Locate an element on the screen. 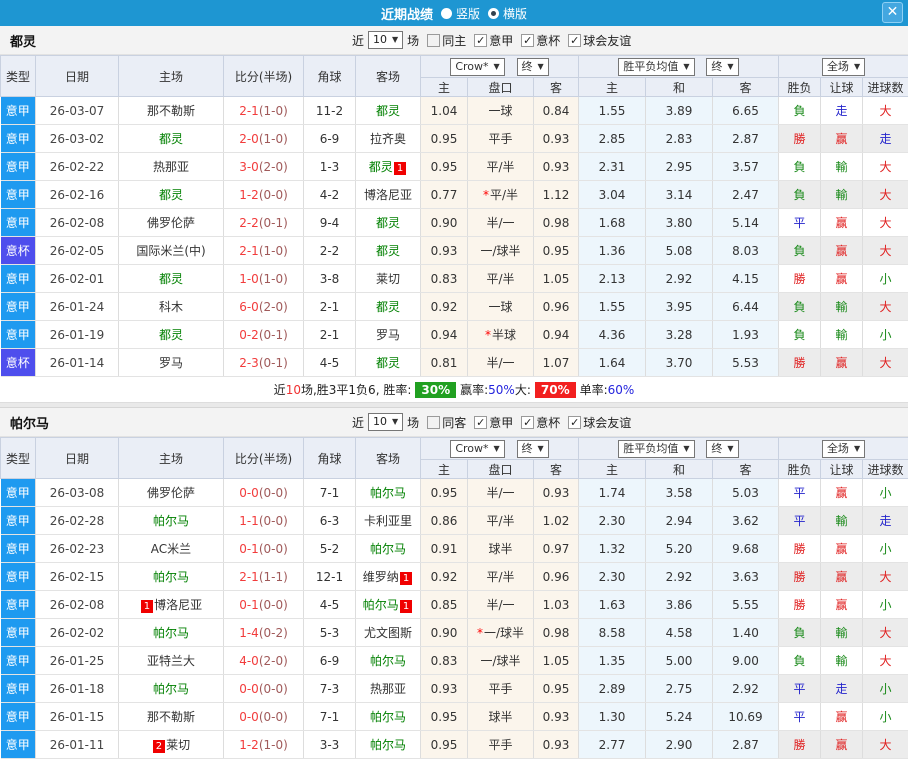 This screenshot has width=908, height=759. away-odds-cell: 0.96 is located at coordinates (556, 307).